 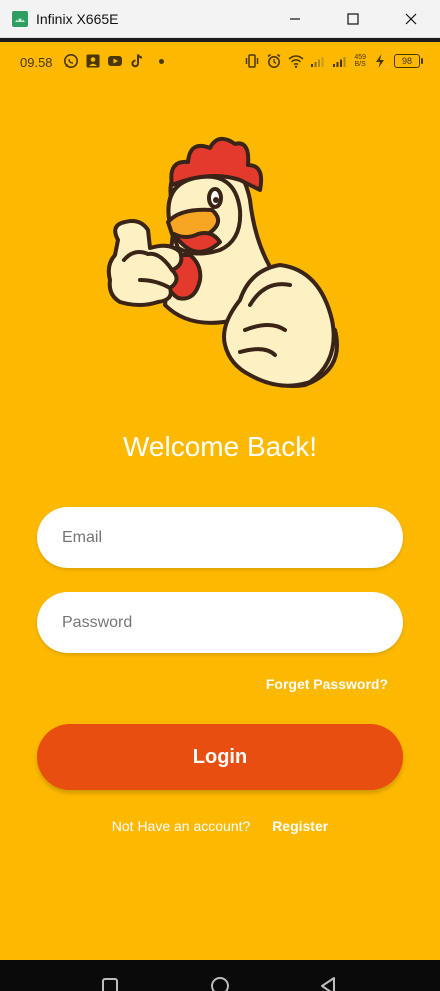 I want to click on recent-apps-icon, so click(x=110, y=983).